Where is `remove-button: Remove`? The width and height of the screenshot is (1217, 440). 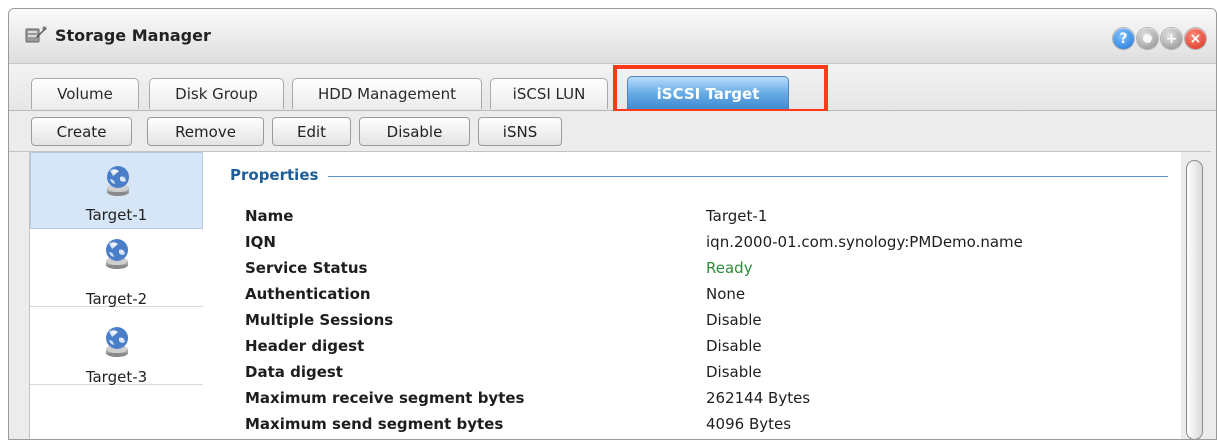
remove-button: Remove is located at coordinates (205, 131).